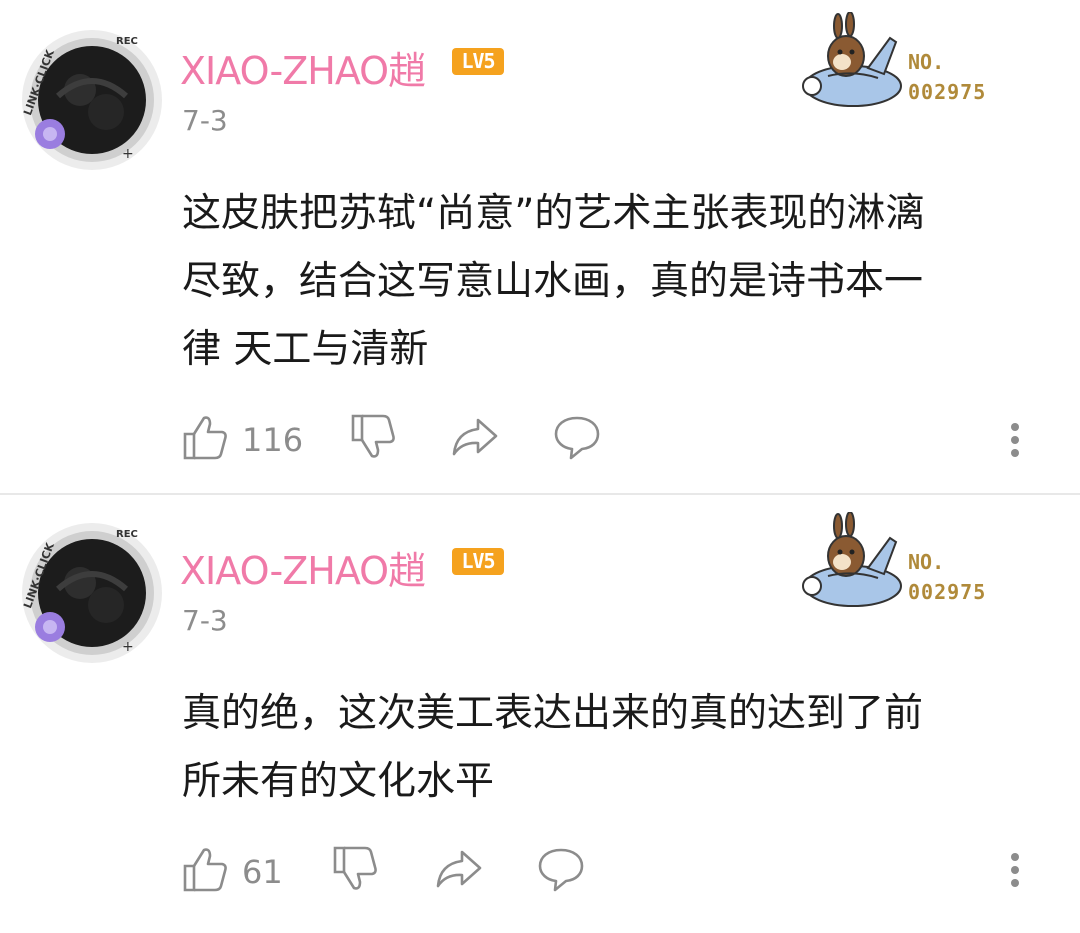 Image resolution: width=1080 pixels, height=933 pixels. I want to click on comment-text: 真的绝，这次美工表达出来的真的达到了前 所未有的文化水平, so click(553, 747).